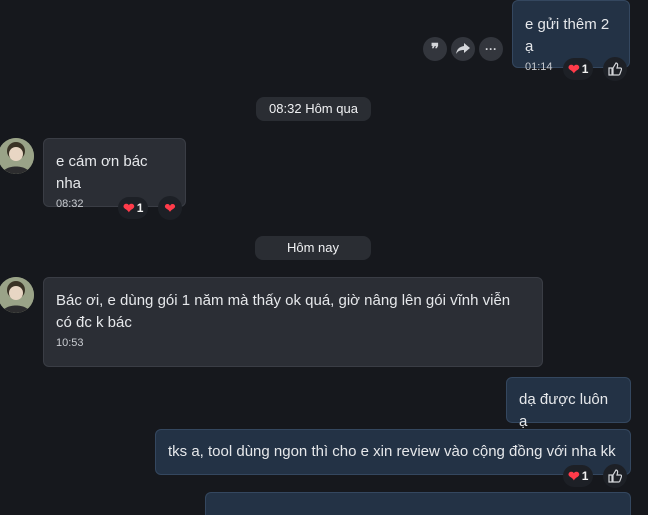 This screenshot has width=648, height=515. I want to click on message-bubble-partial, so click(418, 503).